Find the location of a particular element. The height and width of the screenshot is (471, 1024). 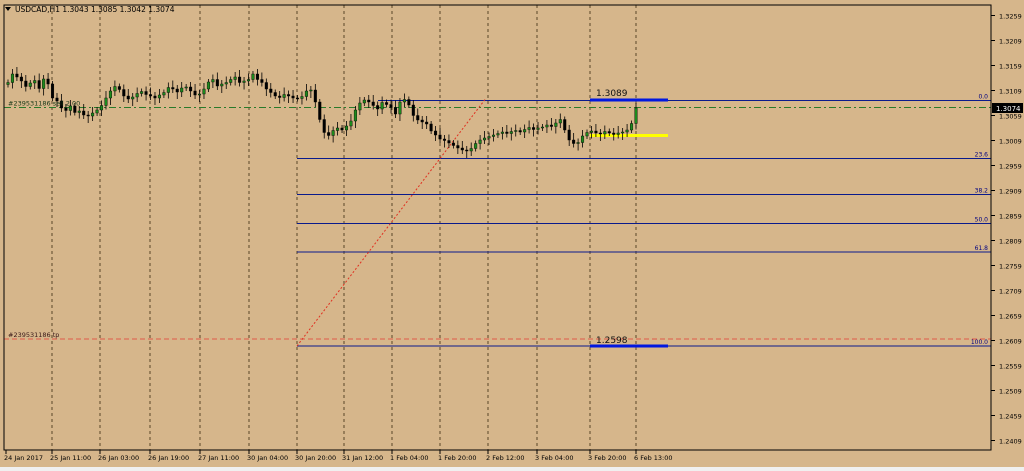

price-tick-label: 1.2809 is located at coordinates (1010, 242).